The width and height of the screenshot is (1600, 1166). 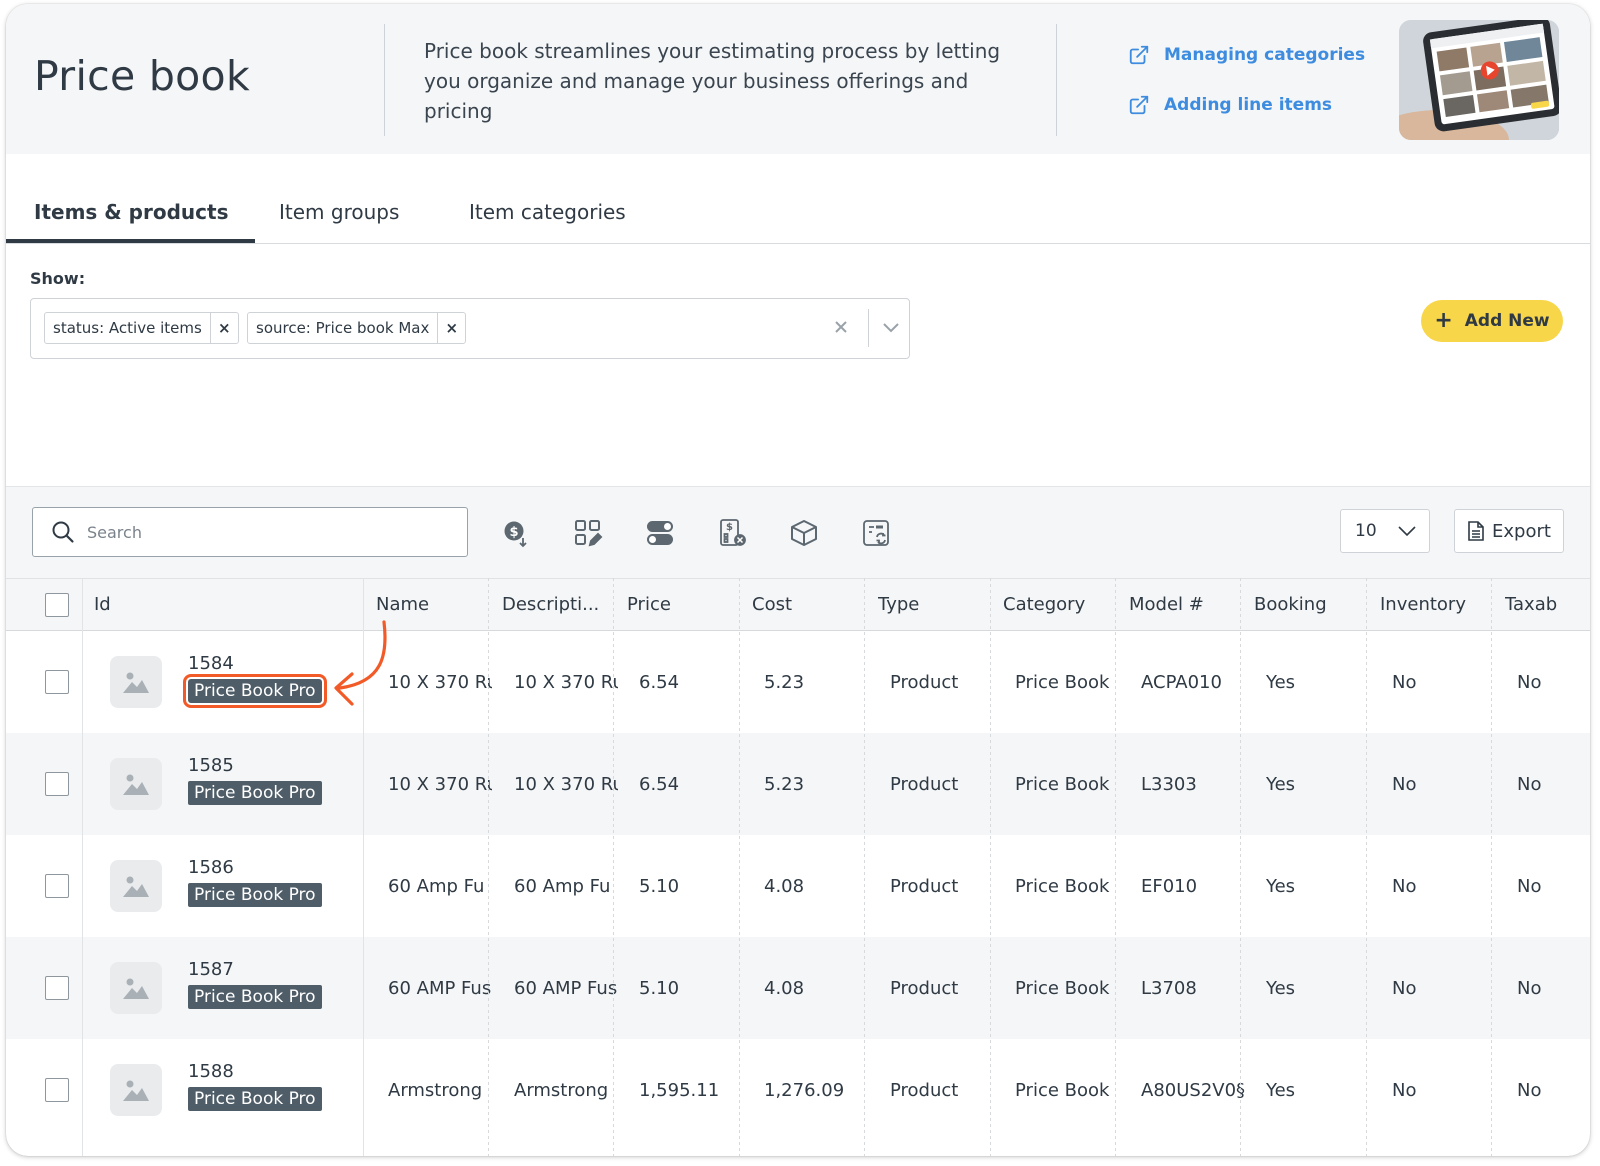 I want to click on managing-categories-link: Managing categories, so click(x=1246, y=55).